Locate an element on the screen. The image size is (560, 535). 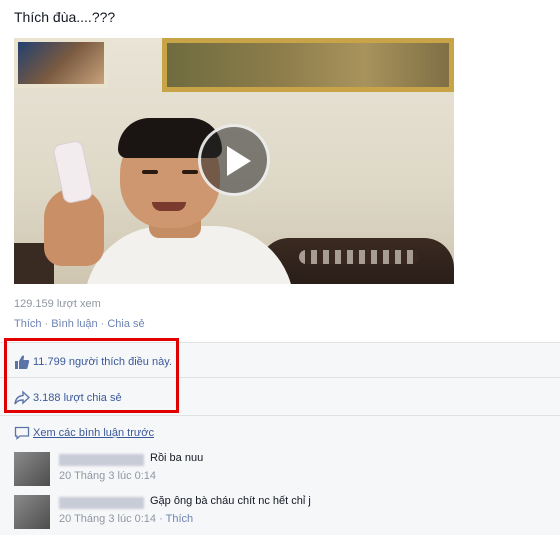
comment-meta: 20 Tháng 3 lúc 0:14 is located at coordinates (107, 476).